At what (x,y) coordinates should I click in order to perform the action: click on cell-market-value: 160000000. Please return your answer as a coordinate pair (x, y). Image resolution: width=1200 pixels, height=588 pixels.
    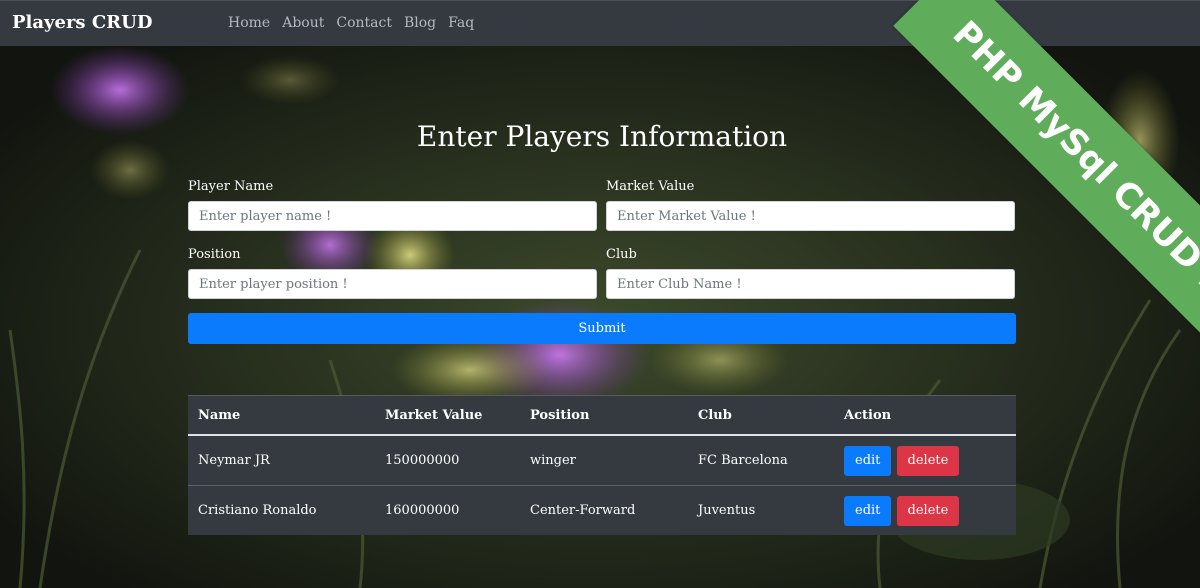
    Looking at the image, I should click on (447, 510).